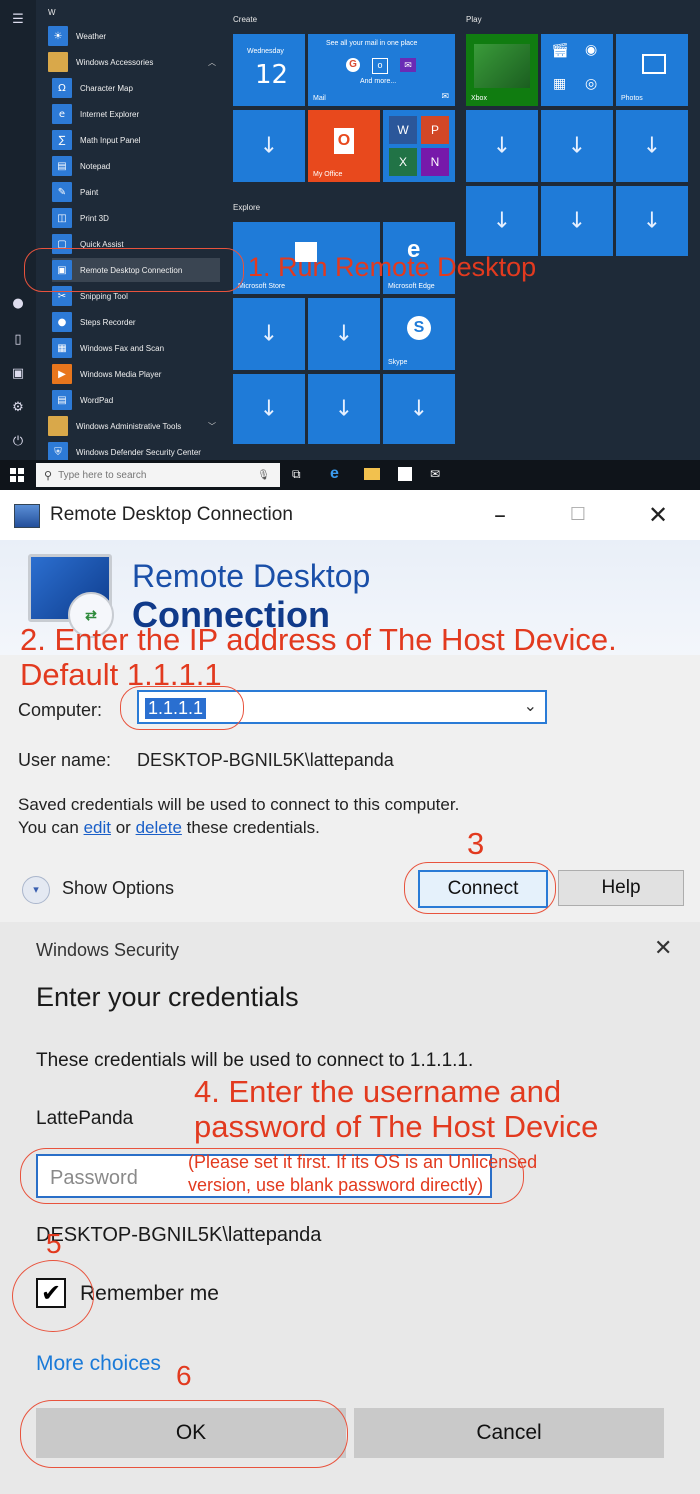  What do you see at coordinates (182, 708) in the screenshot?
I see `annotation-ring-step2` at bounding box center [182, 708].